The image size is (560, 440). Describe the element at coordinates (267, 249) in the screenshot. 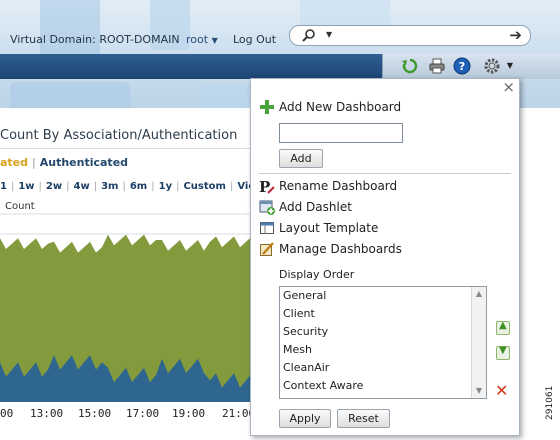

I see `manage-dashboards-icon` at that location.